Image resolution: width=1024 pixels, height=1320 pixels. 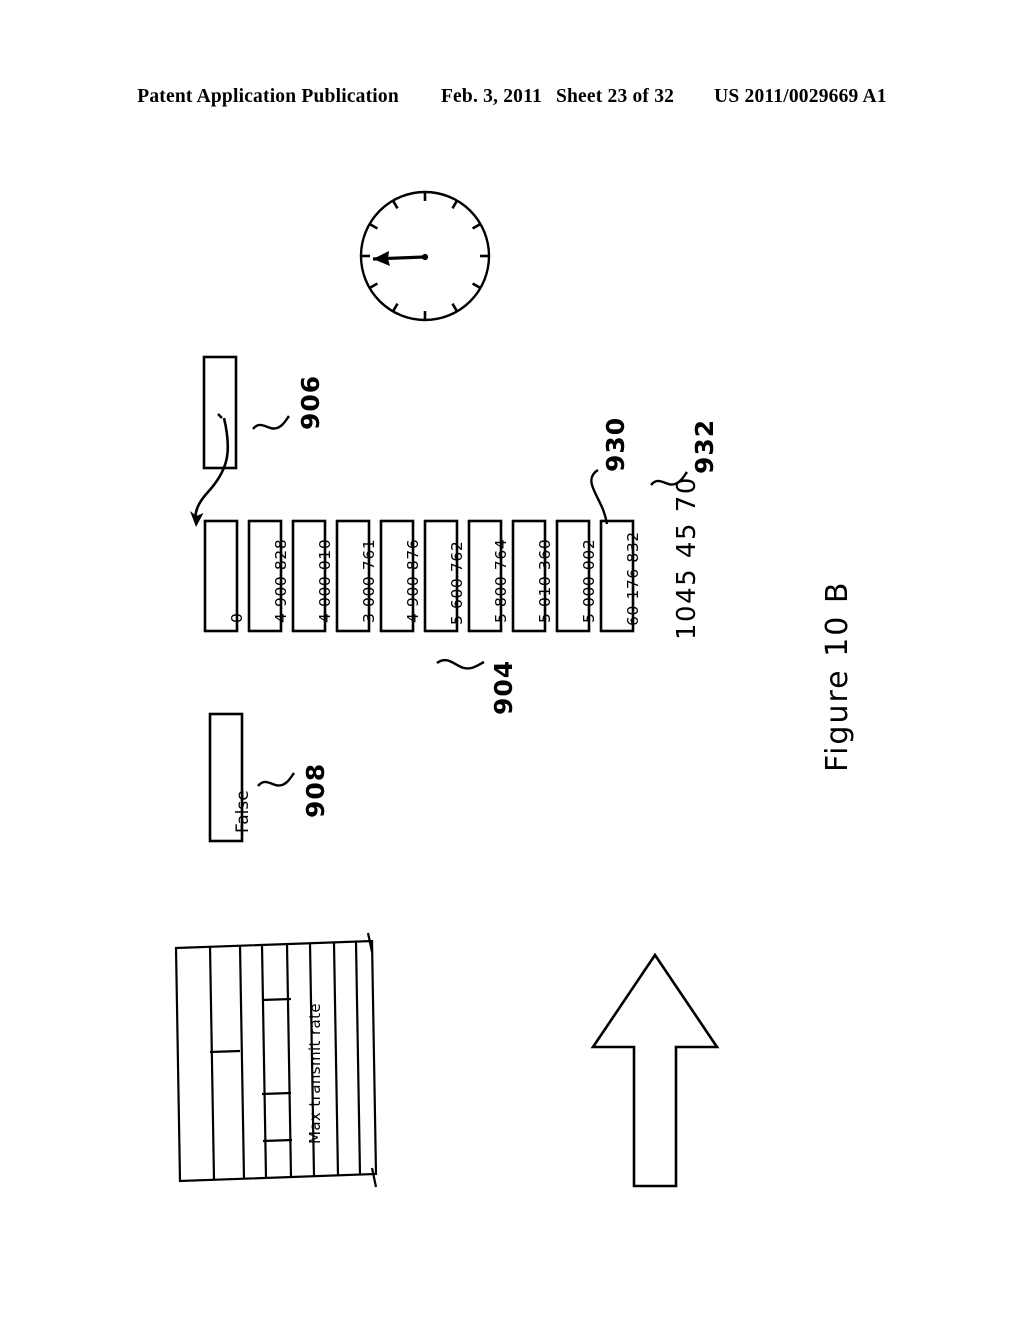 I want to click on rate-grid, so click(x=276, y=1060).